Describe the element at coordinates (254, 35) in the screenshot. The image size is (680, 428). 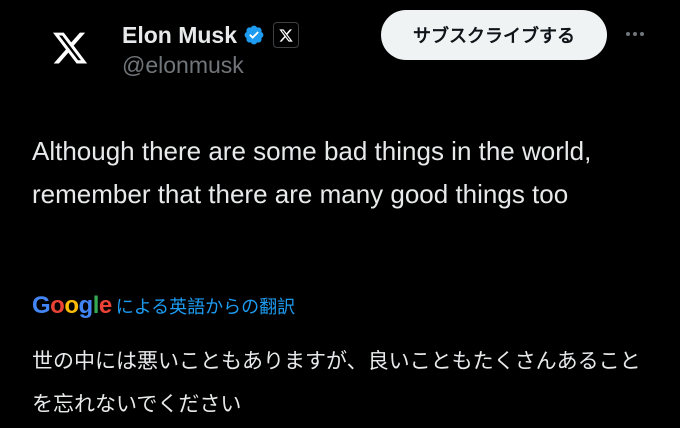
I see `verified-badge-icon` at that location.